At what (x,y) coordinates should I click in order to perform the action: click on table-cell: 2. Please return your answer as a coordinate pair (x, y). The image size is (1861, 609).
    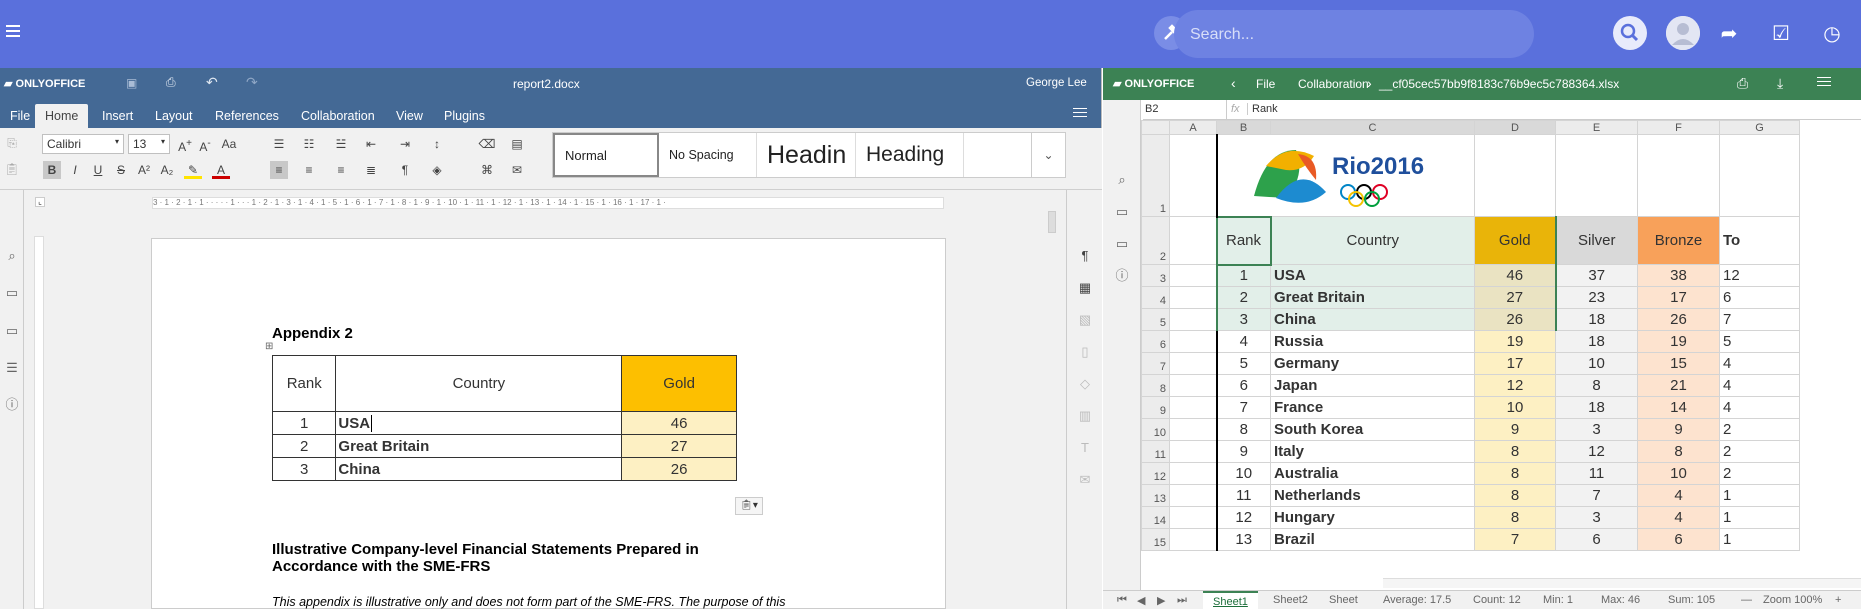
    Looking at the image, I should click on (304, 446).